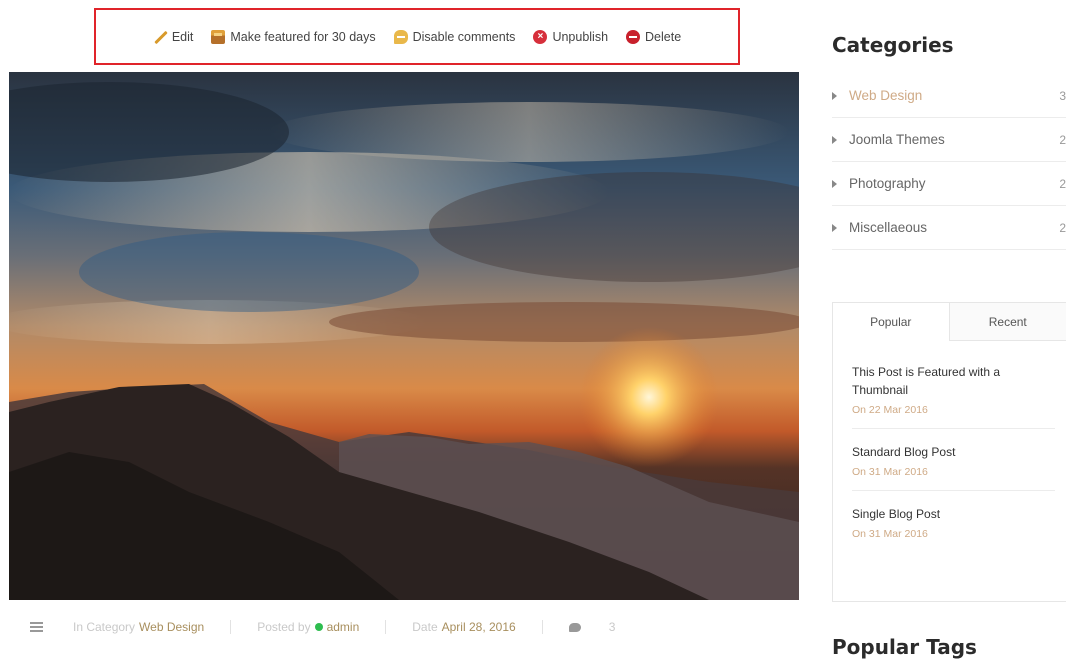  I want to click on category-label: Miscellaeous, so click(888, 227).